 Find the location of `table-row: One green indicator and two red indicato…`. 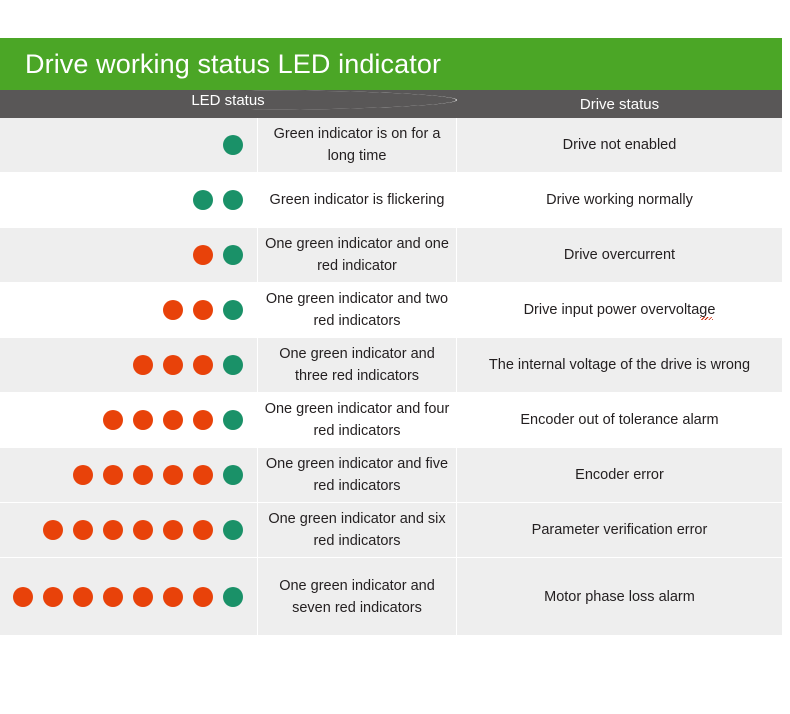

table-row: One green indicator and two red indicato… is located at coordinates (391, 310).